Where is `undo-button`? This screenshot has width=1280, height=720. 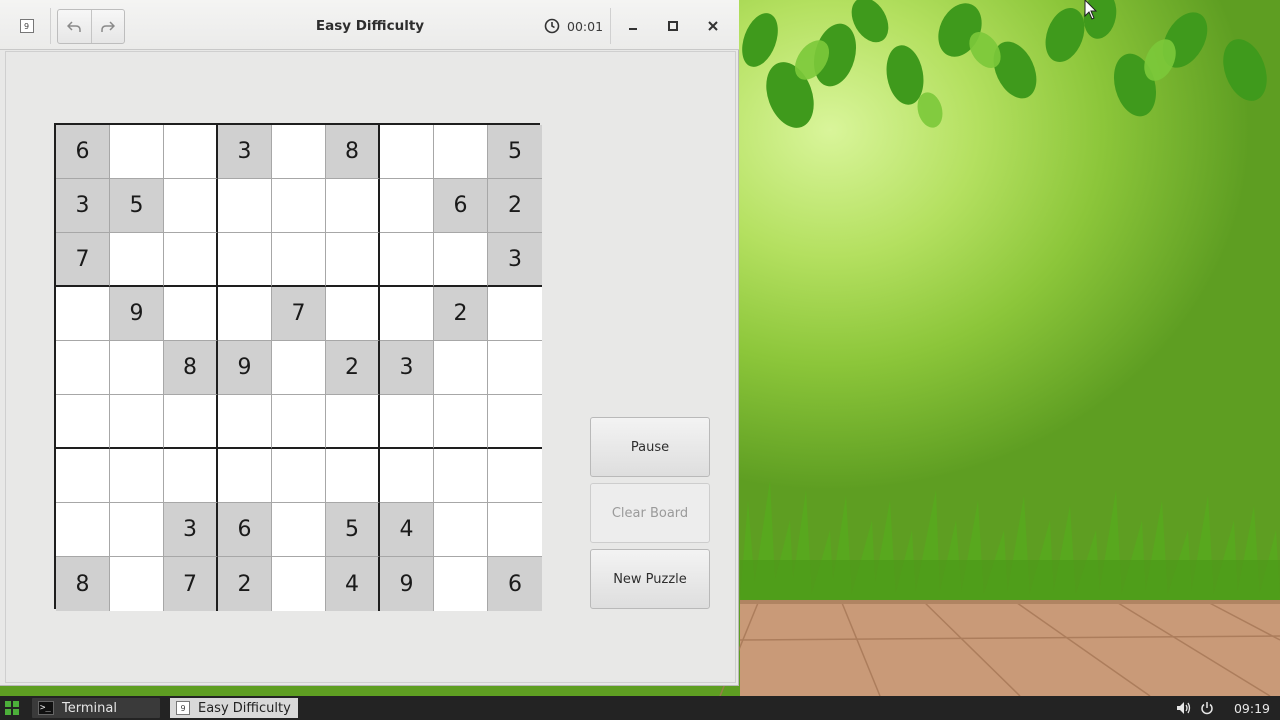
undo-button is located at coordinates (74, 26).